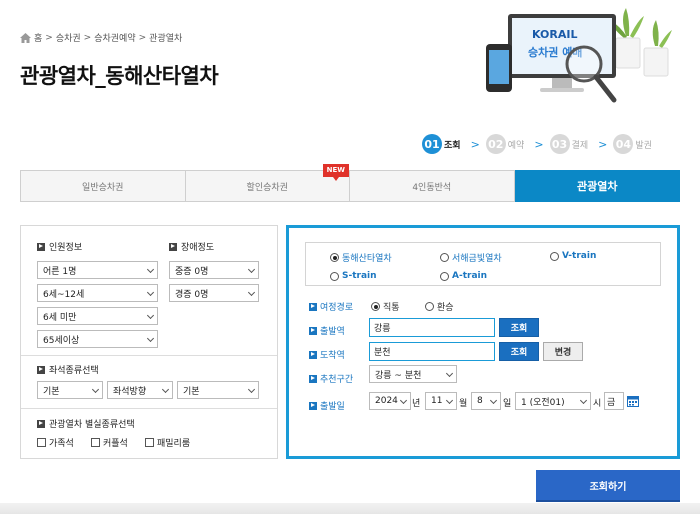 This screenshot has height=514, width=700. Describe the element at coordinates (559, 144) in the screenshot. I see `step-number: 03` at that location.